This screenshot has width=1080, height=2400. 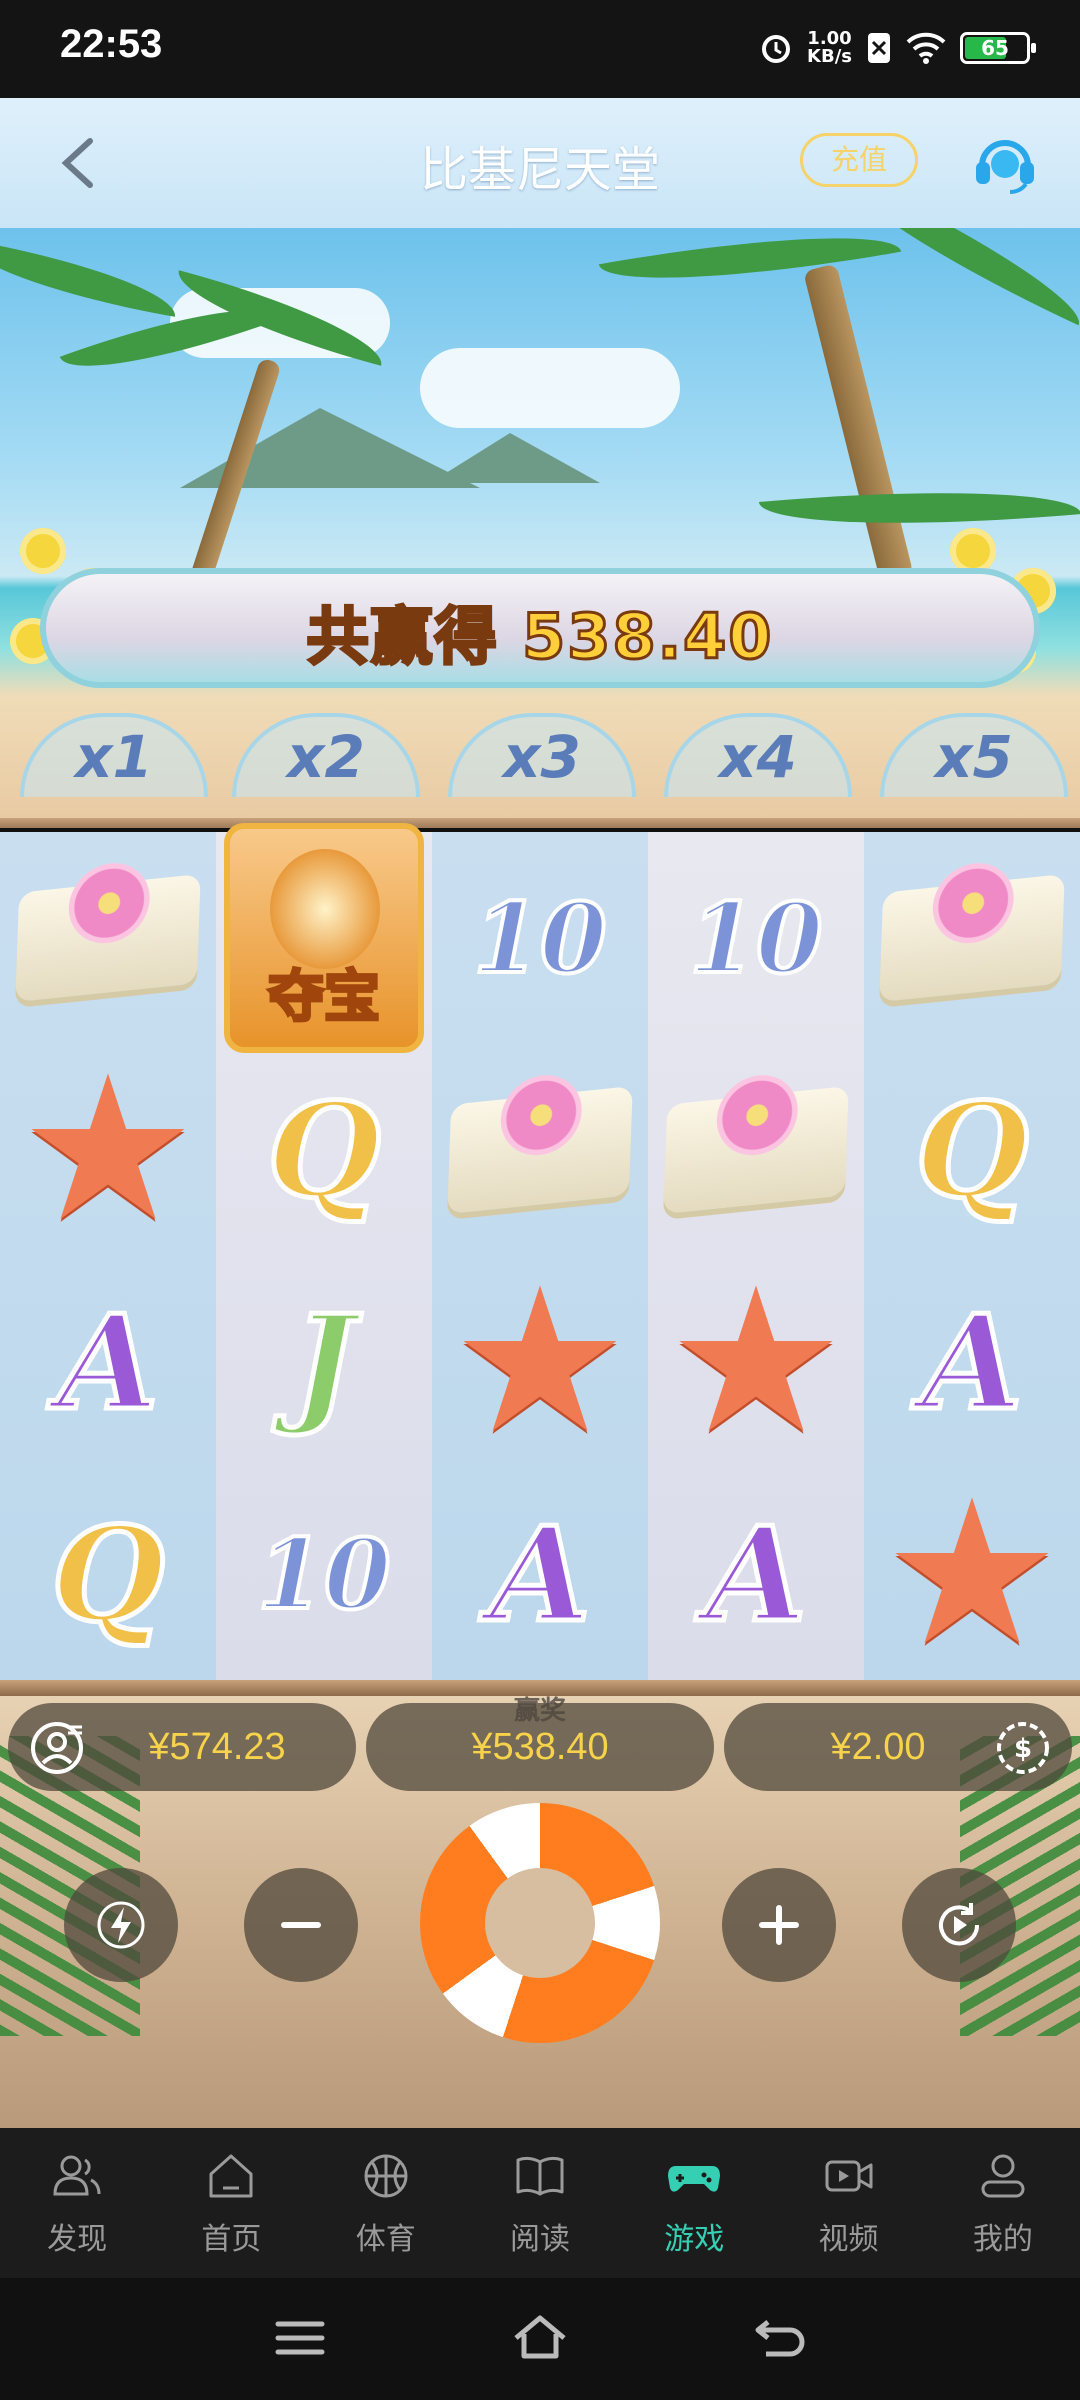 I want to click on multiplier-x2: x2, so click(x=326, y=755).